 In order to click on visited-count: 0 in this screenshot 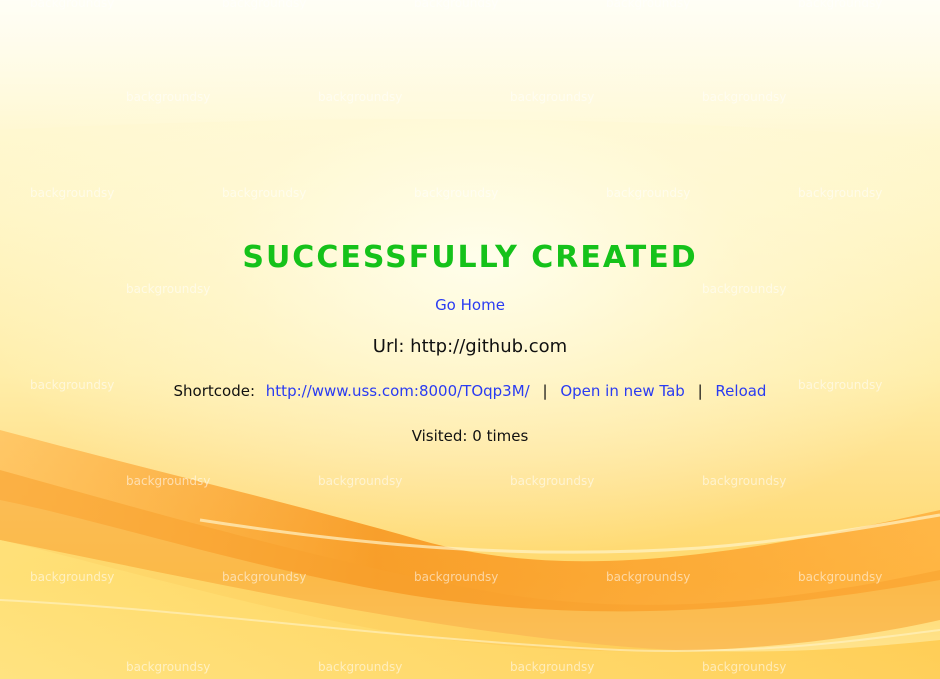, I will do `click(477, 436)`.